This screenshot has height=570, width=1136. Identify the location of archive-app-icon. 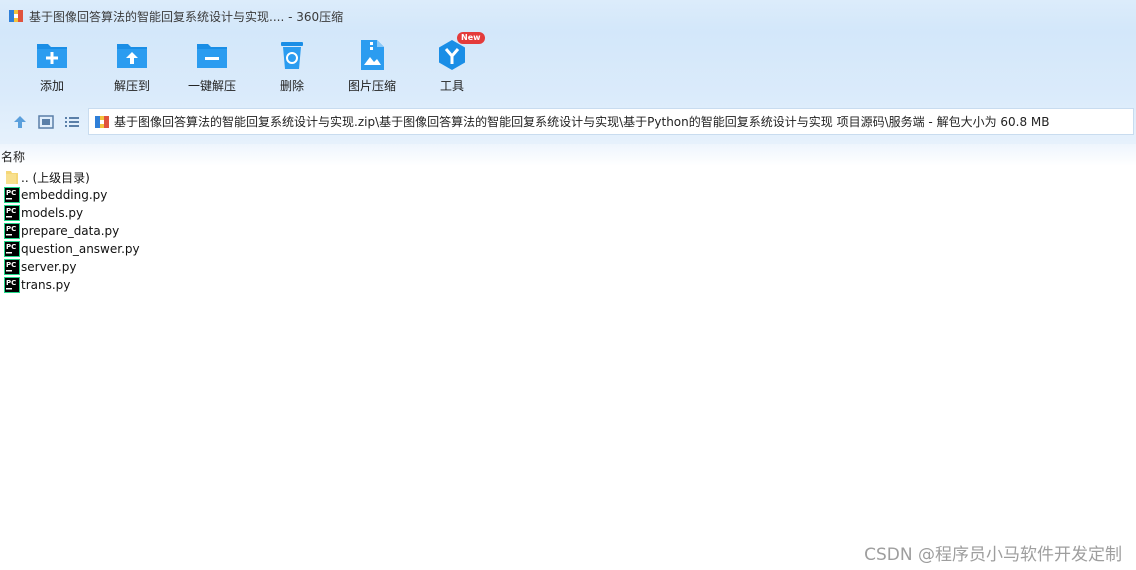
(16, 16).